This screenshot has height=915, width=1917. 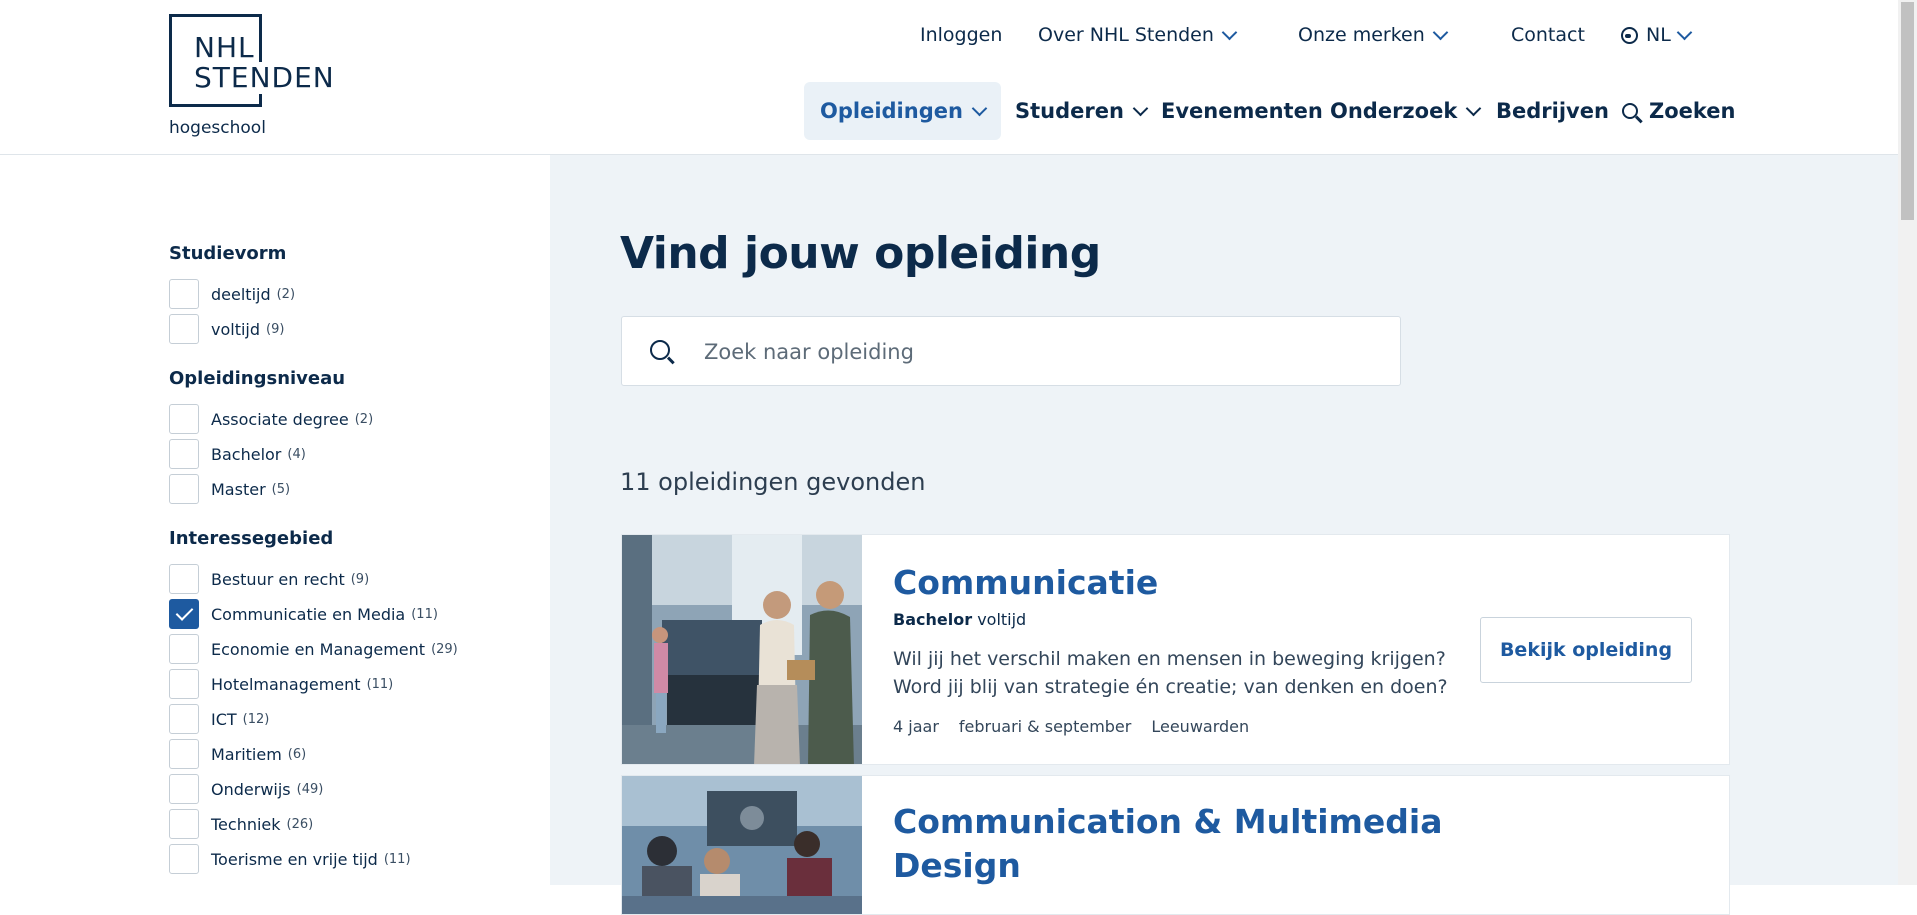 I want to click on filter-option-master: Master (5), so click(x=229, y=489).